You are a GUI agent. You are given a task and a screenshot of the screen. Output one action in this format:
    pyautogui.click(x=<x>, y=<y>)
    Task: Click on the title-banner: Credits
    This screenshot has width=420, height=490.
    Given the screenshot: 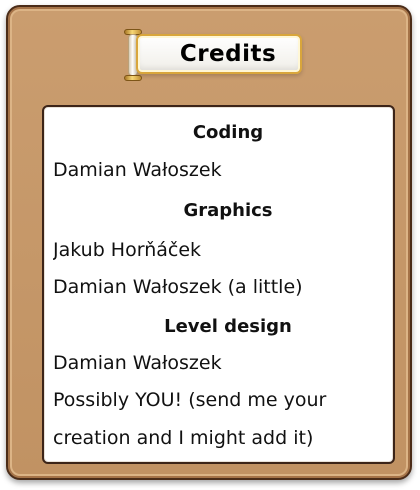 What is the action you would take?
    pyautogui.click(x=219, y=54)
    